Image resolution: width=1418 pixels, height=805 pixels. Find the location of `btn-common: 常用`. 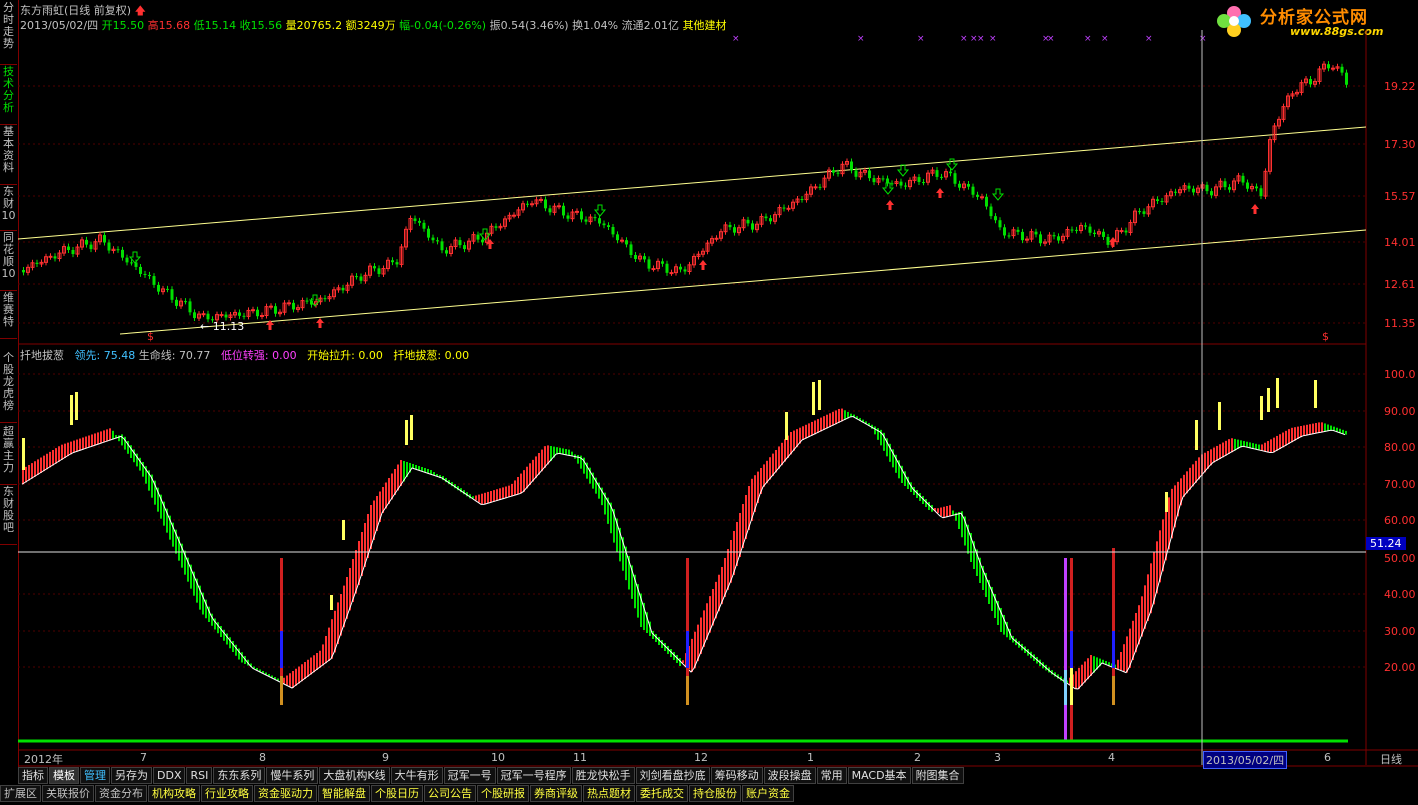

btn-common: 常用 is located at coordinates (831, 775).